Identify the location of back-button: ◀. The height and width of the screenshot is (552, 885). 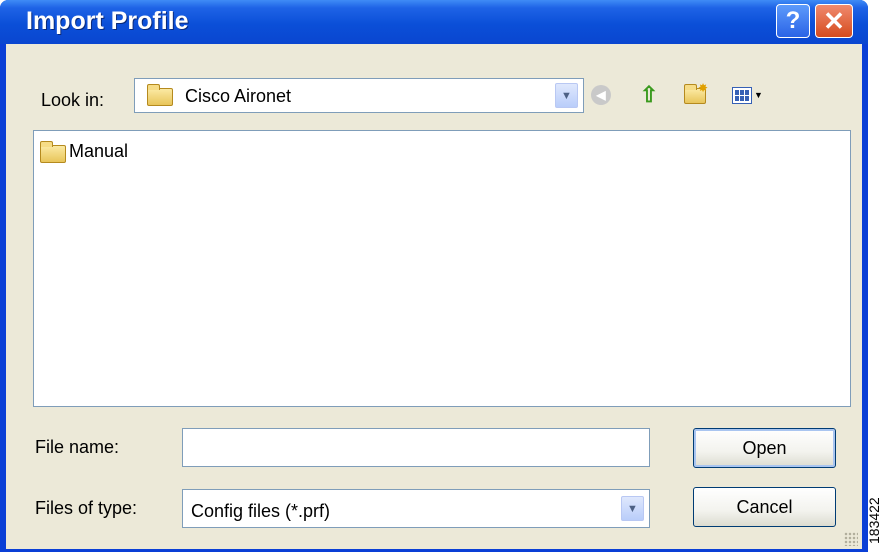
(601, 95).